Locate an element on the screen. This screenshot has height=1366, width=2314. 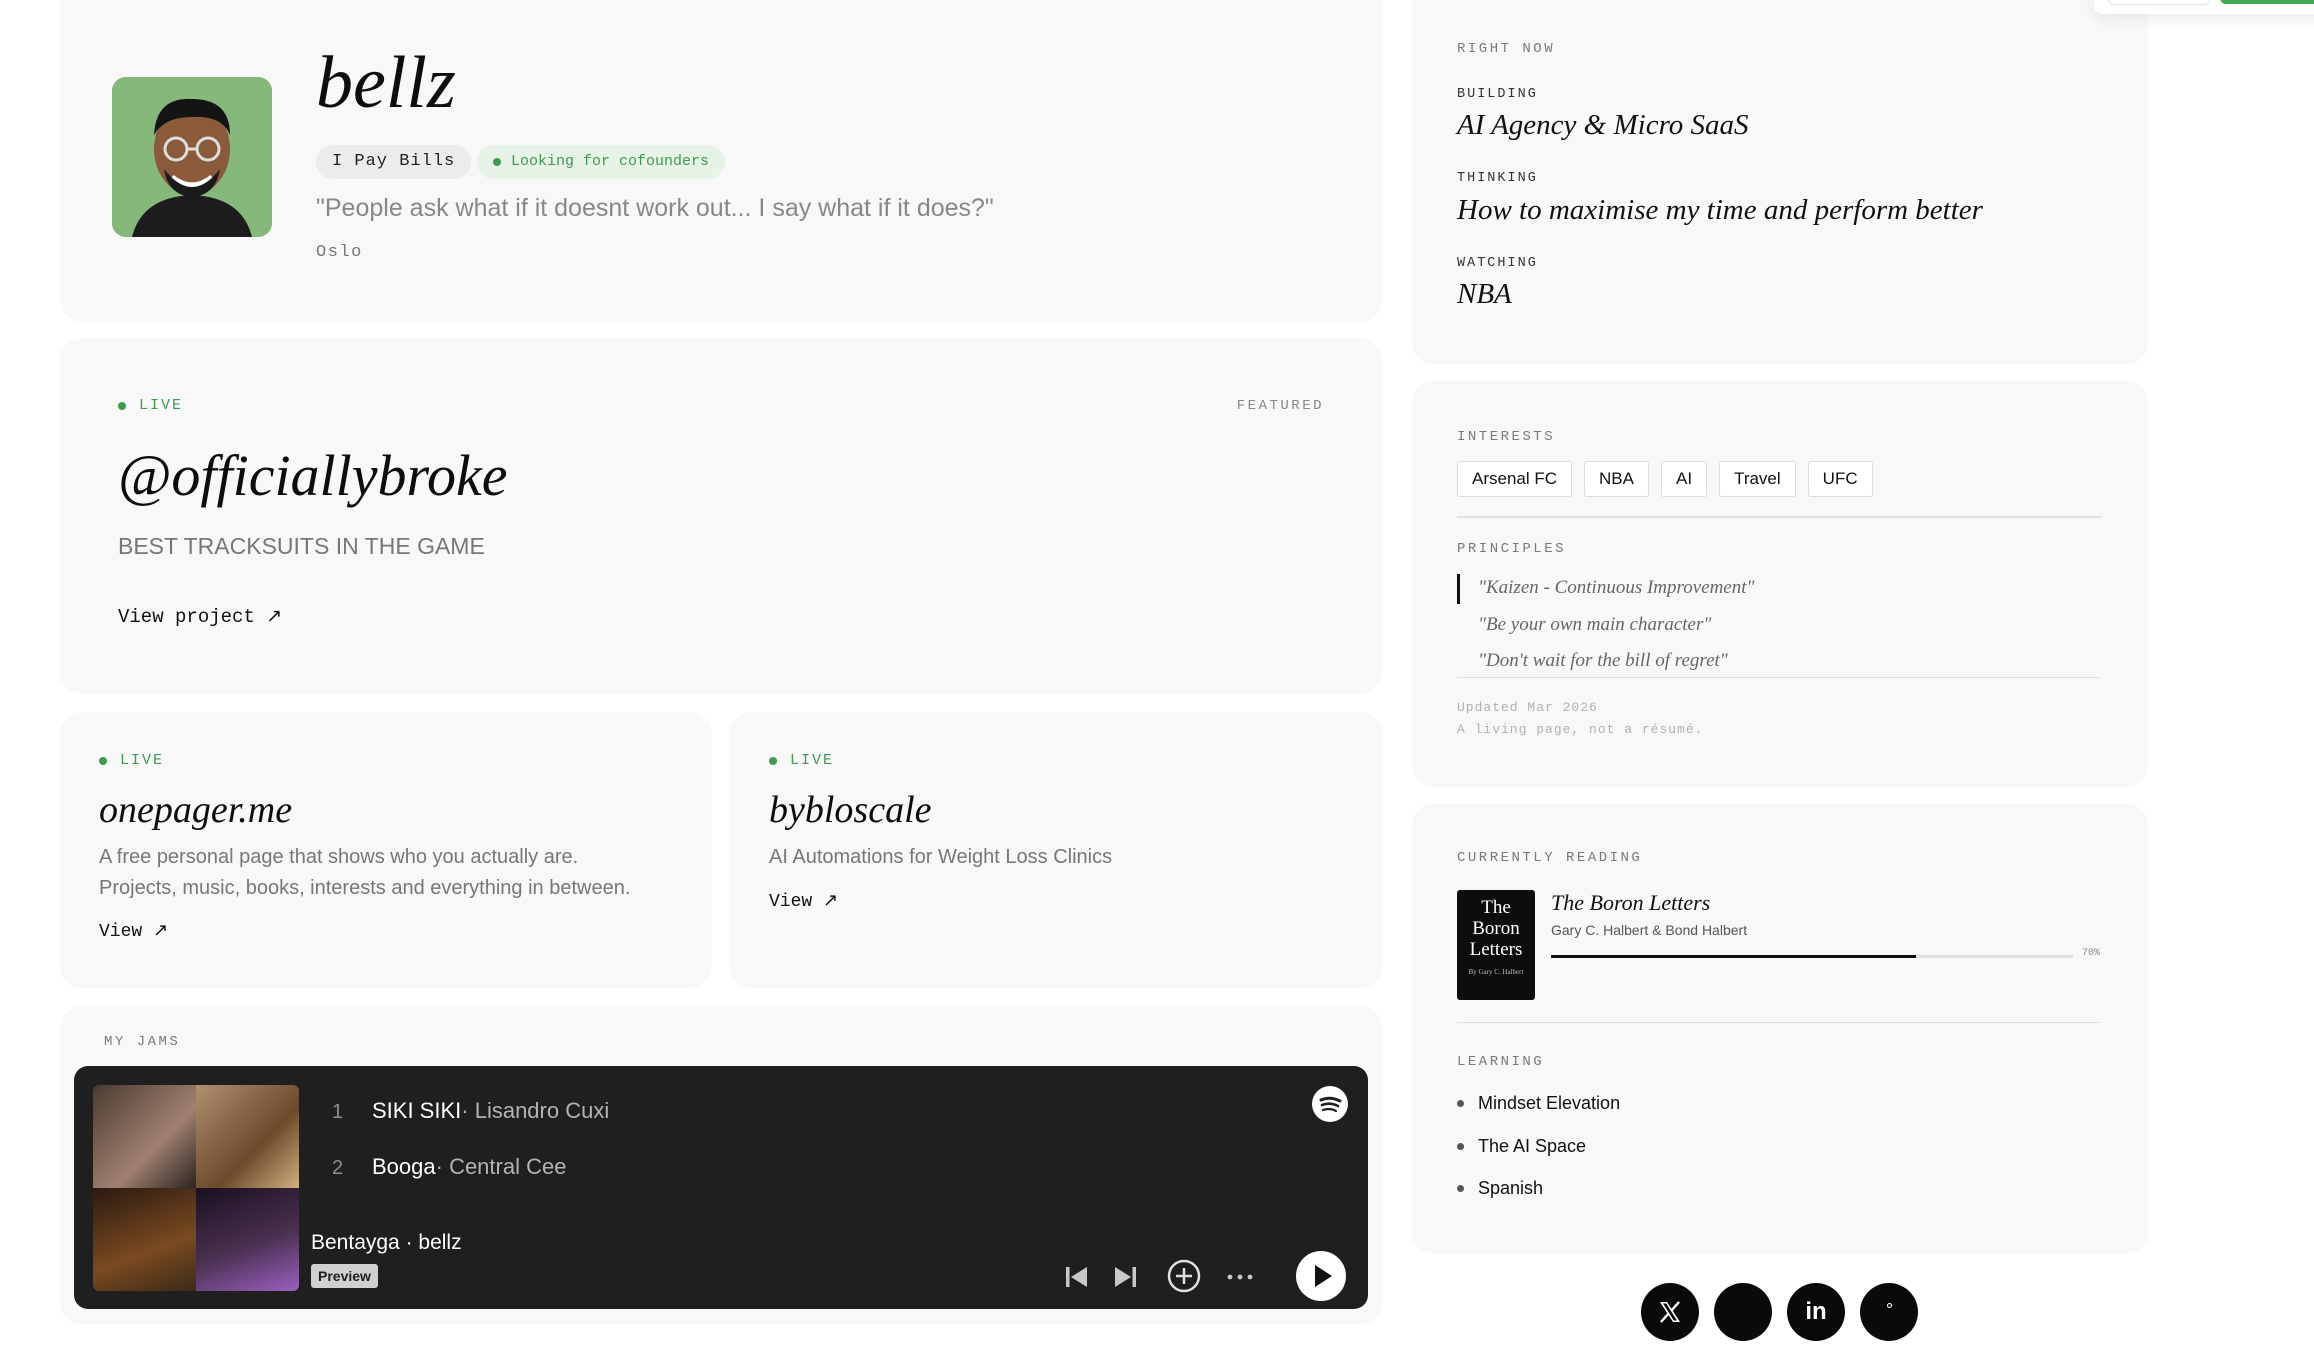
project-title: onepager.me is located at coordinates (196, 810).